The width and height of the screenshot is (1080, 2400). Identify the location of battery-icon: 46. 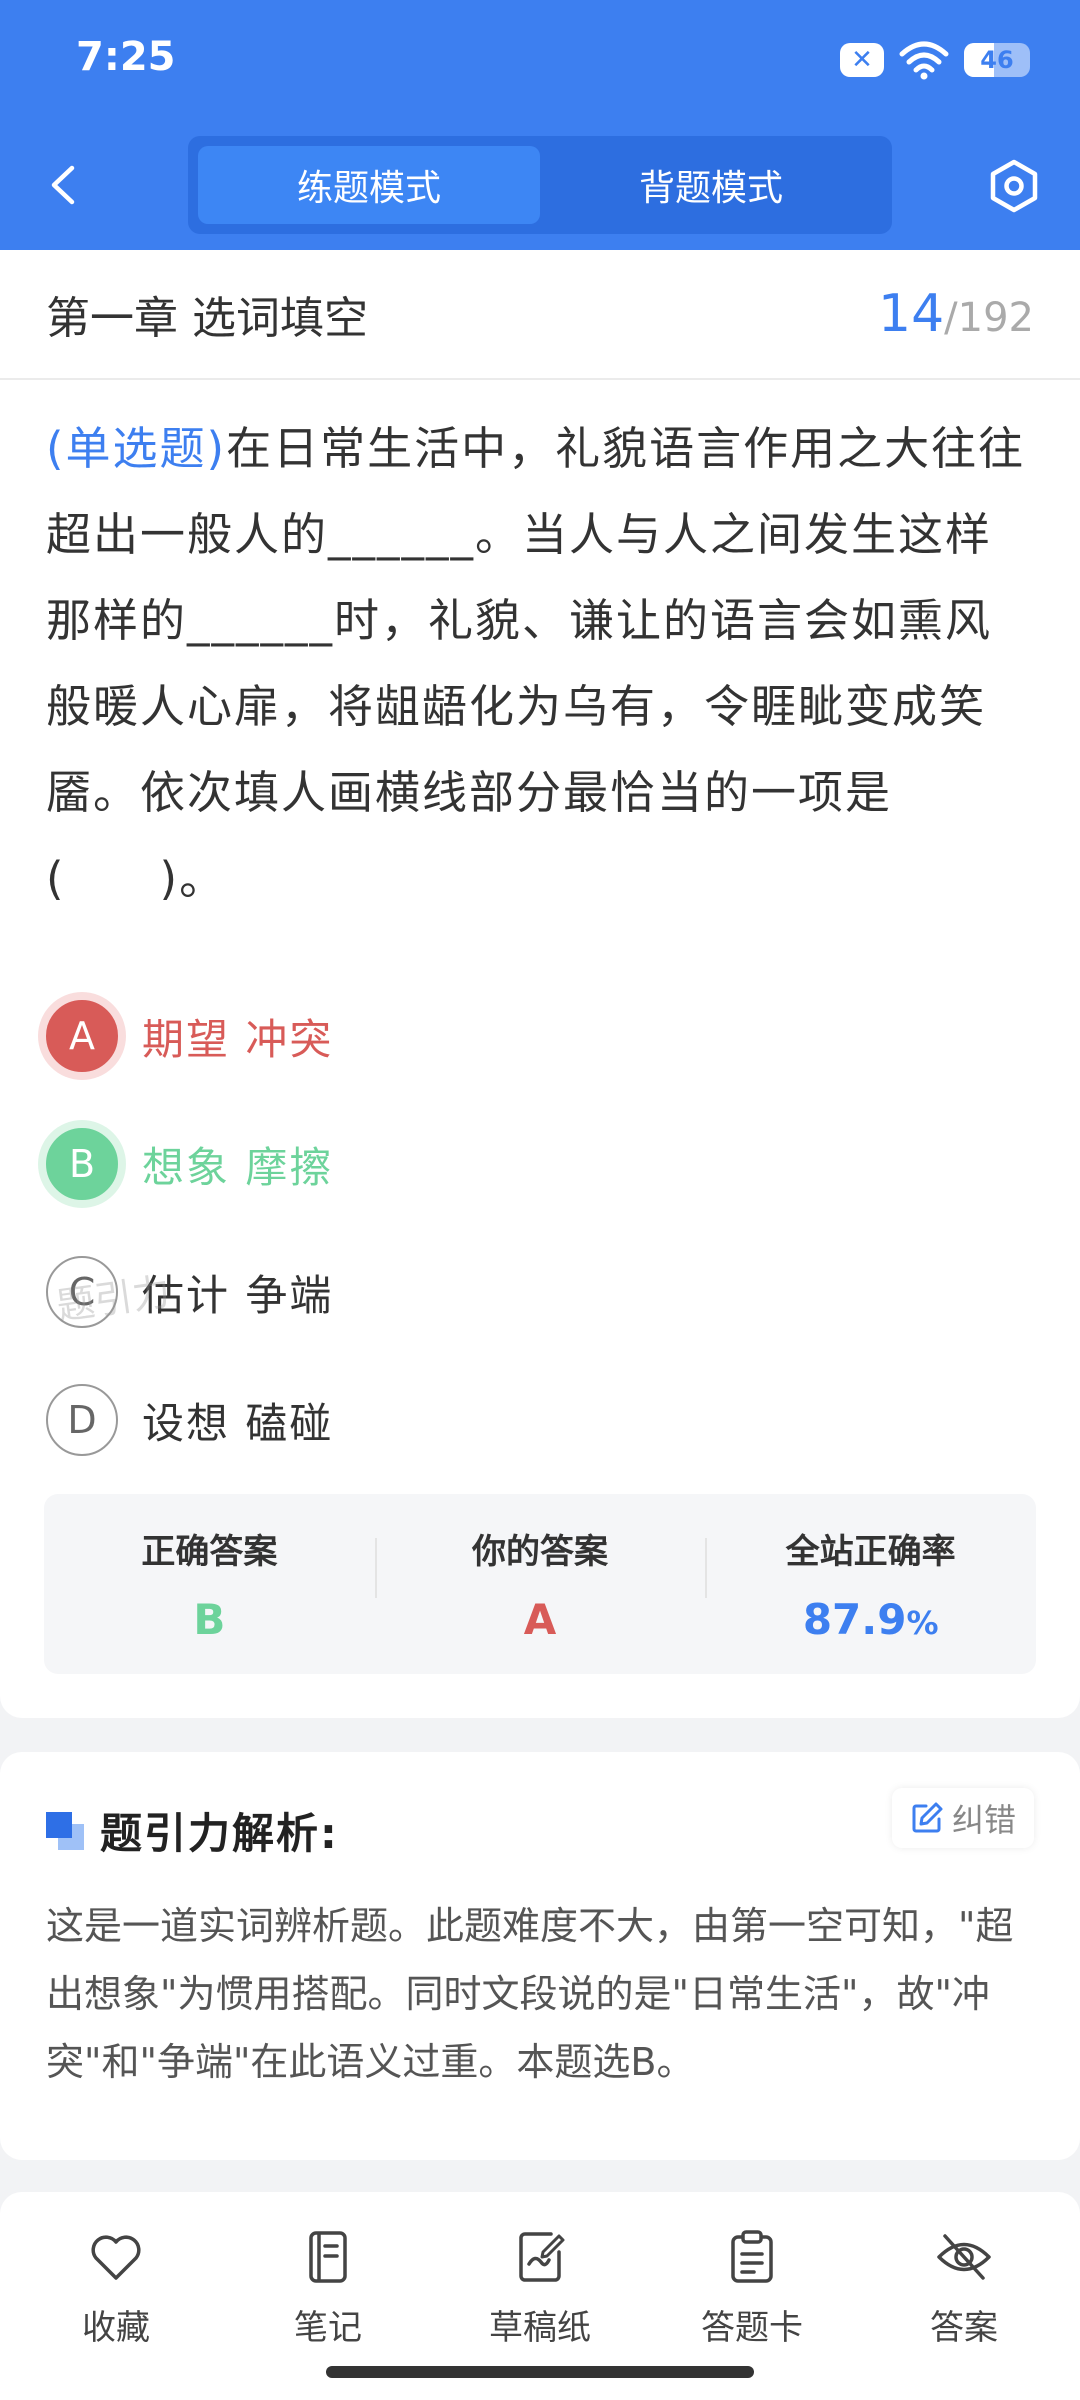
(997, 60).